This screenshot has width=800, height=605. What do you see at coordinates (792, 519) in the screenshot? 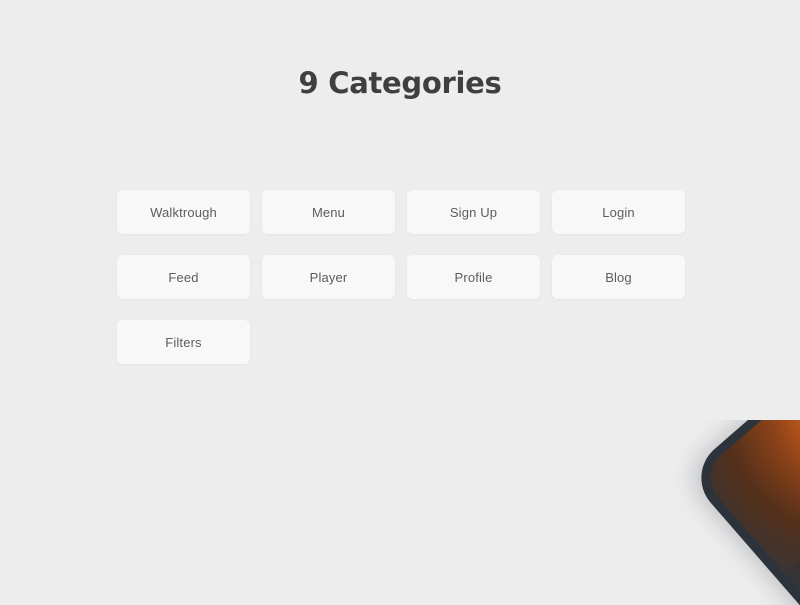
I see `phone-bottom-panel` at bounding box center [792, 519].